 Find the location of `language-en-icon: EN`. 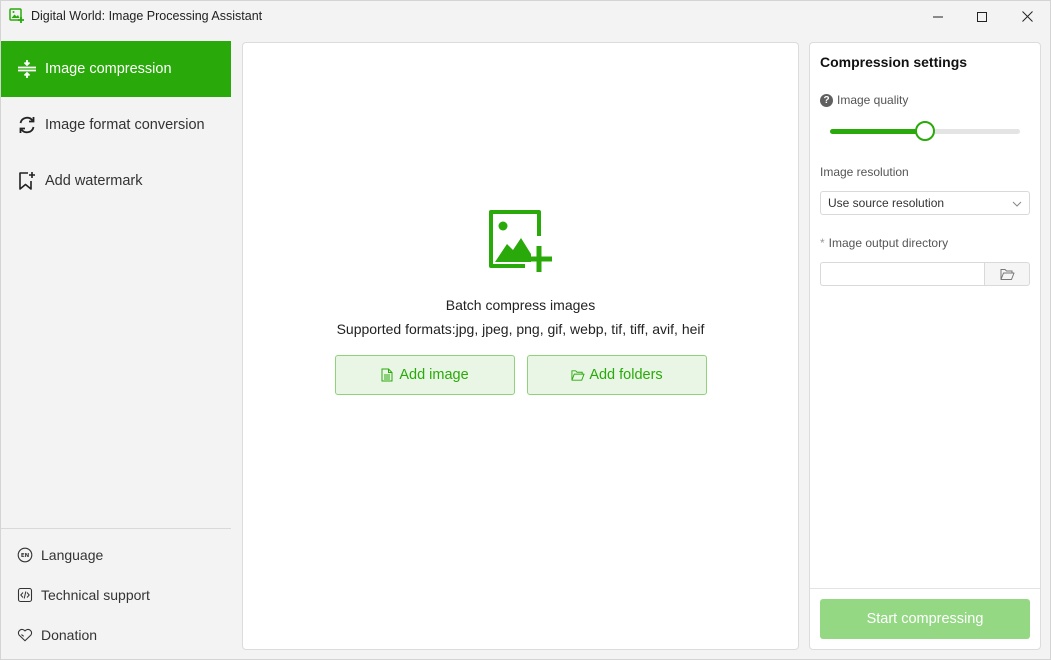

language-en-icon: EN is located at coordinates (25, 555).